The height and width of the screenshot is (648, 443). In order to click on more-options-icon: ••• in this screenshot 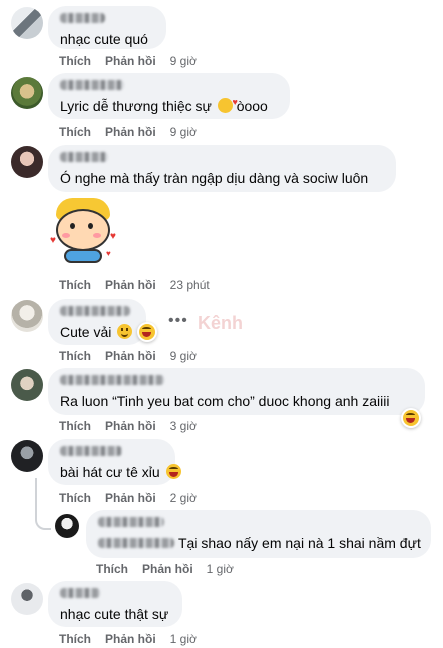, I will do `click(178, 321)`.